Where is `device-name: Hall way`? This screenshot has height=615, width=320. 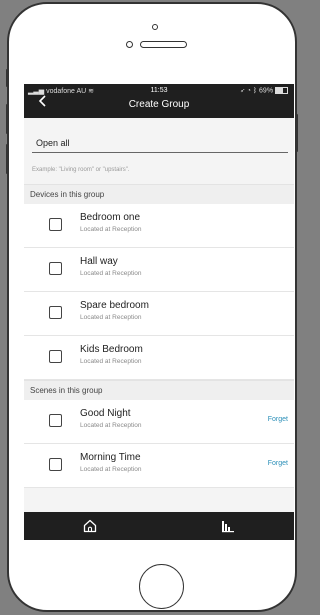 device-name: Hall way is located at coordinates (99, 261).